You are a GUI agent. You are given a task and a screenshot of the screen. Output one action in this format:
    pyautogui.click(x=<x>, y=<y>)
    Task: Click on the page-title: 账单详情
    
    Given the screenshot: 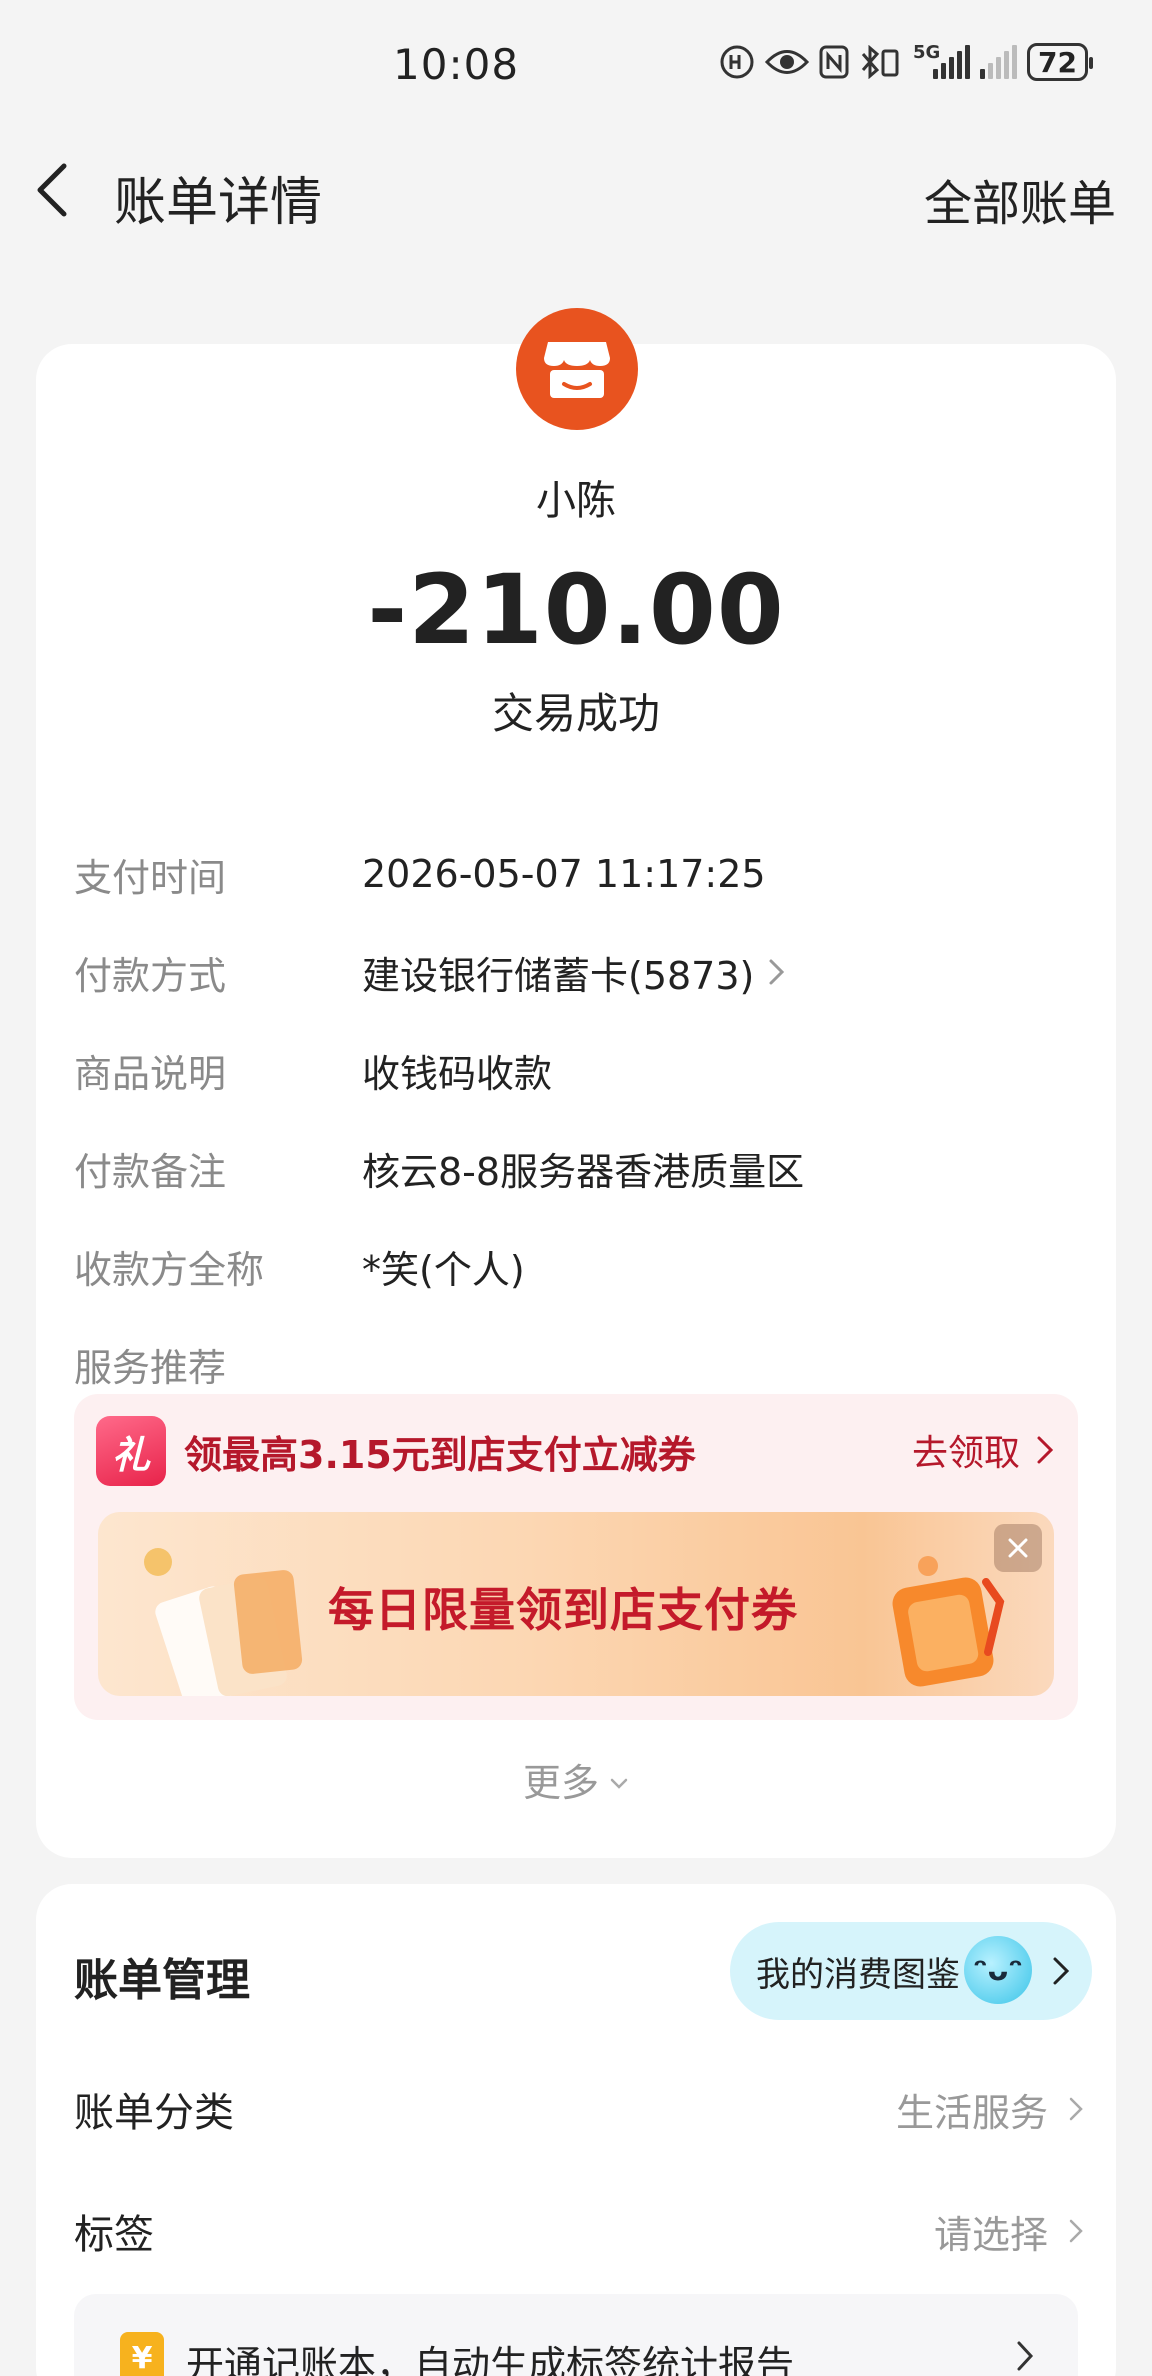 What is the action you would take?
    pyautogui.click(x=218, y=203)
    